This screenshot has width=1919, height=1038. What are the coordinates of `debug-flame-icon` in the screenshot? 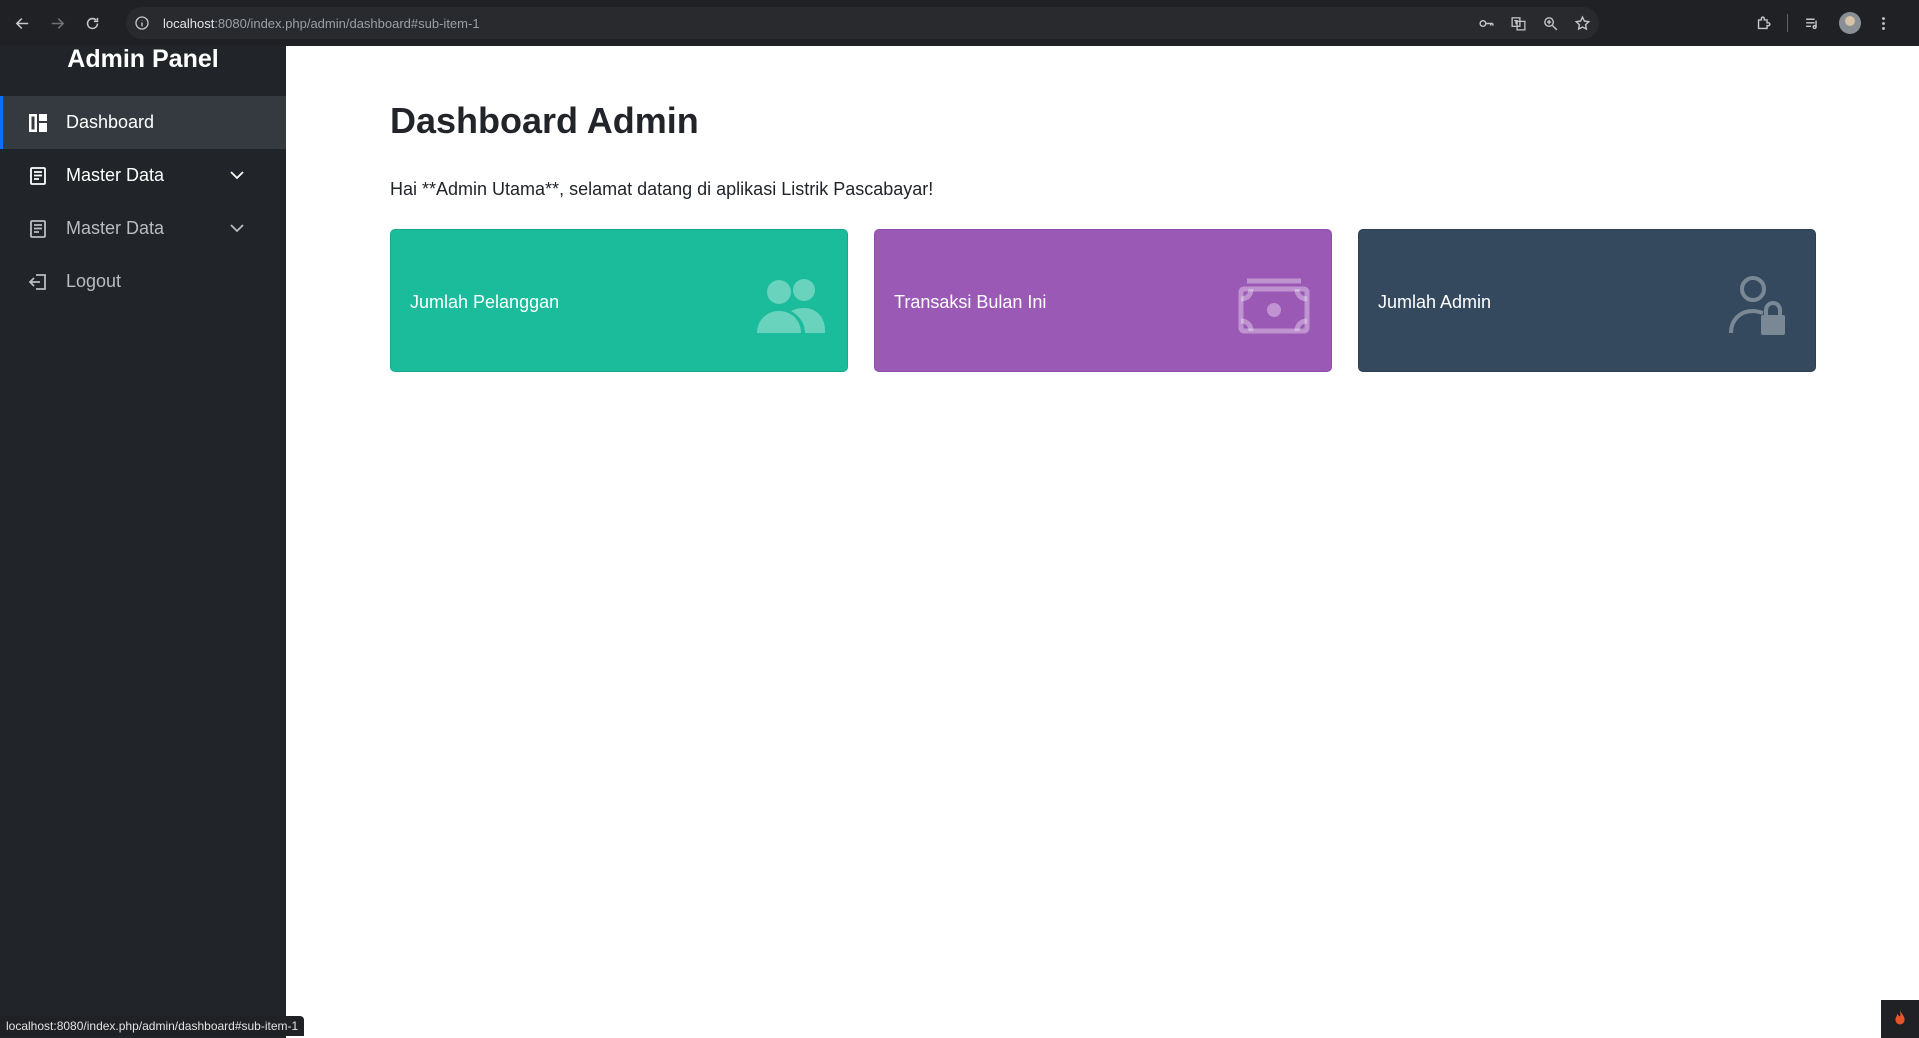 It's located at (1900, 1019).